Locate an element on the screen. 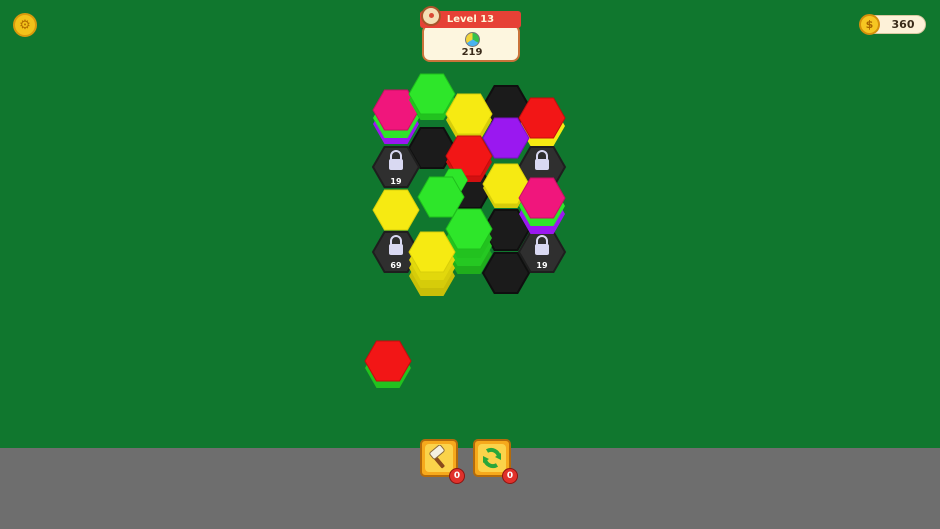  swap-booster-button: 0 is located at coordinates (495, 461).